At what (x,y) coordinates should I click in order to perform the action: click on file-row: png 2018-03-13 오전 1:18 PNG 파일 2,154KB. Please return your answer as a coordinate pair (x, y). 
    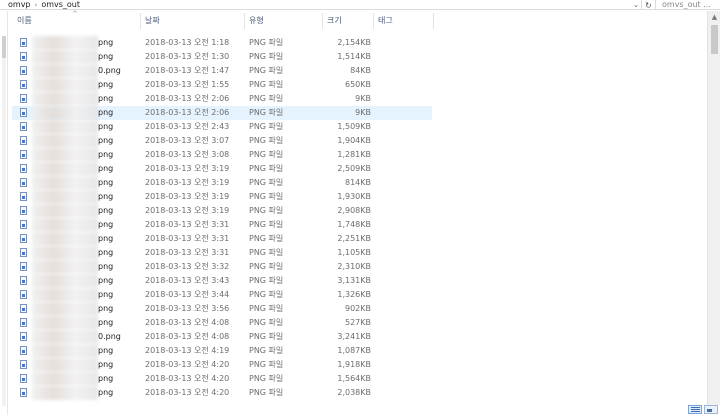
    Looking at the image, I should click on (222, 43).